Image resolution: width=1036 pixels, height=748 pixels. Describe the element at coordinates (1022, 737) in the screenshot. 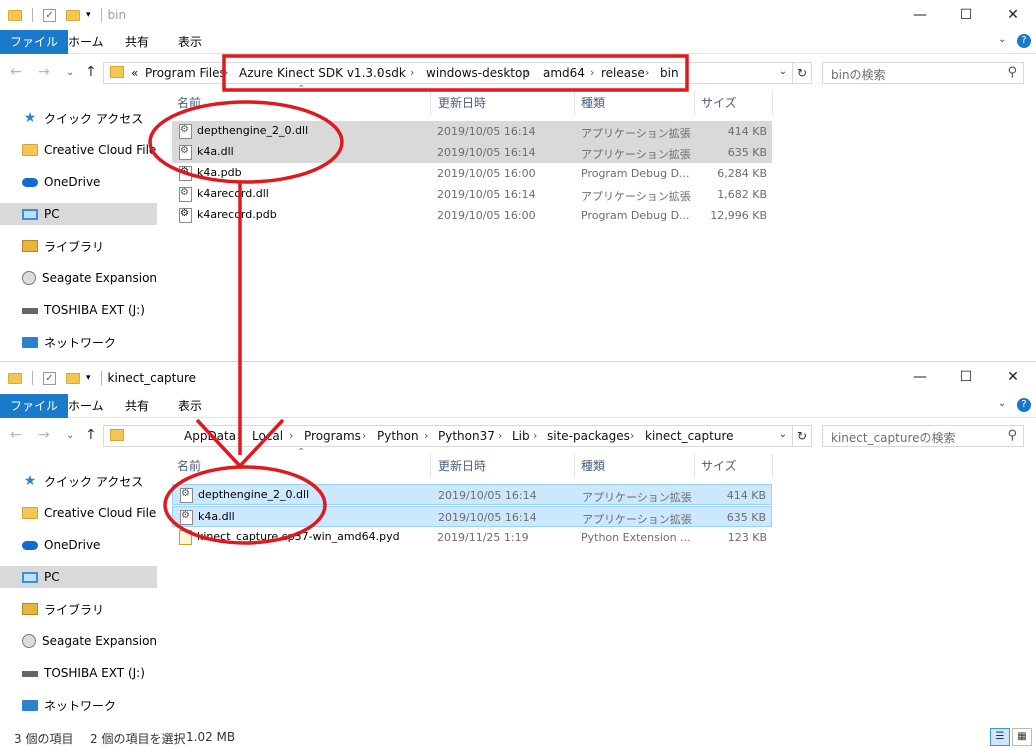

I see `large-icons-view-icon: ▦` at that location.